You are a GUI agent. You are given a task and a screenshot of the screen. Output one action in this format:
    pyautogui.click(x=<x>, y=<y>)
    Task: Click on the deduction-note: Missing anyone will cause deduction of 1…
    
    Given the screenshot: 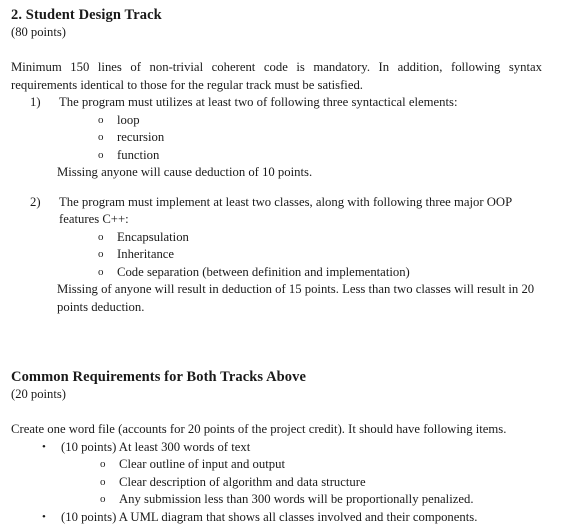 What is the action you would take?
    pyautogui.click(x=299, y=173)
    